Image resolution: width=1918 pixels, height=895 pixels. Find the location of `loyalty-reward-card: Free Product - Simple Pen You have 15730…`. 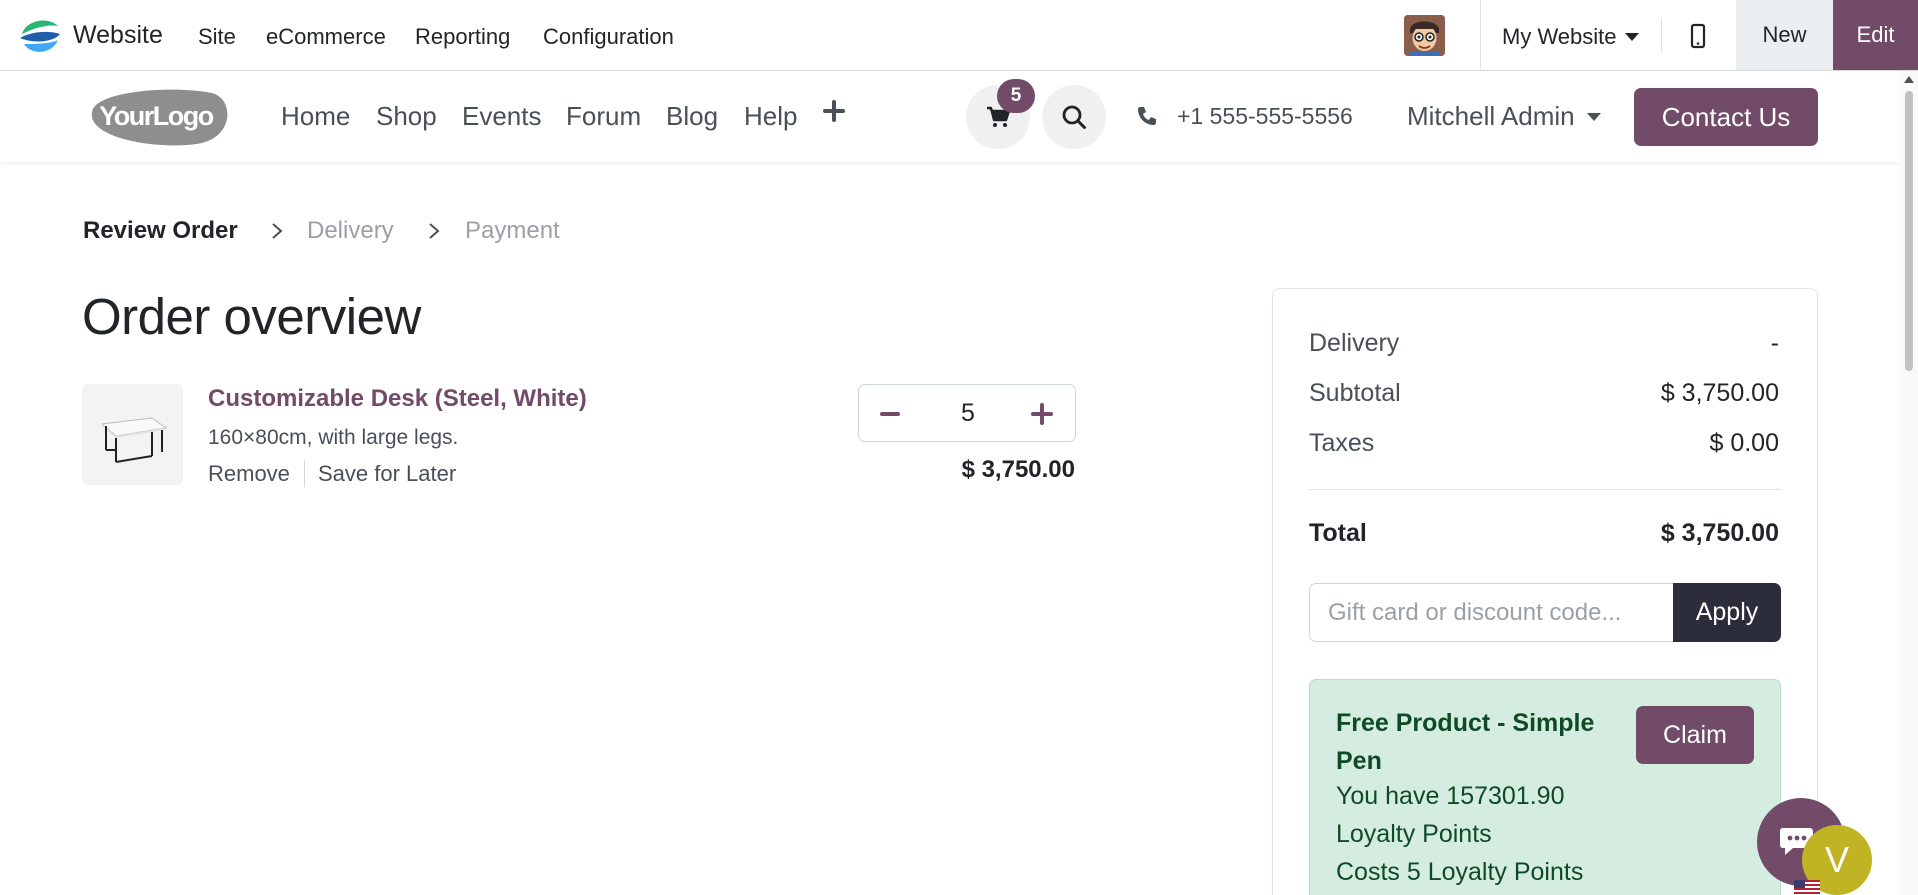

loyalty-reward-card: Free Product - Simple Pen You have 15730… is located at coordinates (1545, 787).